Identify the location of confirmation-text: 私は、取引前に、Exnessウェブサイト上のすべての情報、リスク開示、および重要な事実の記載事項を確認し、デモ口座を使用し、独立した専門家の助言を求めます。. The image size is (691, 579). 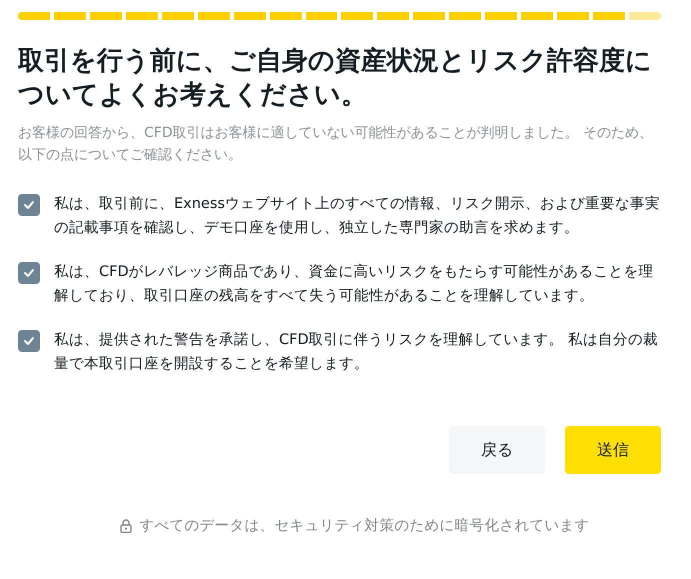
(357, 216).